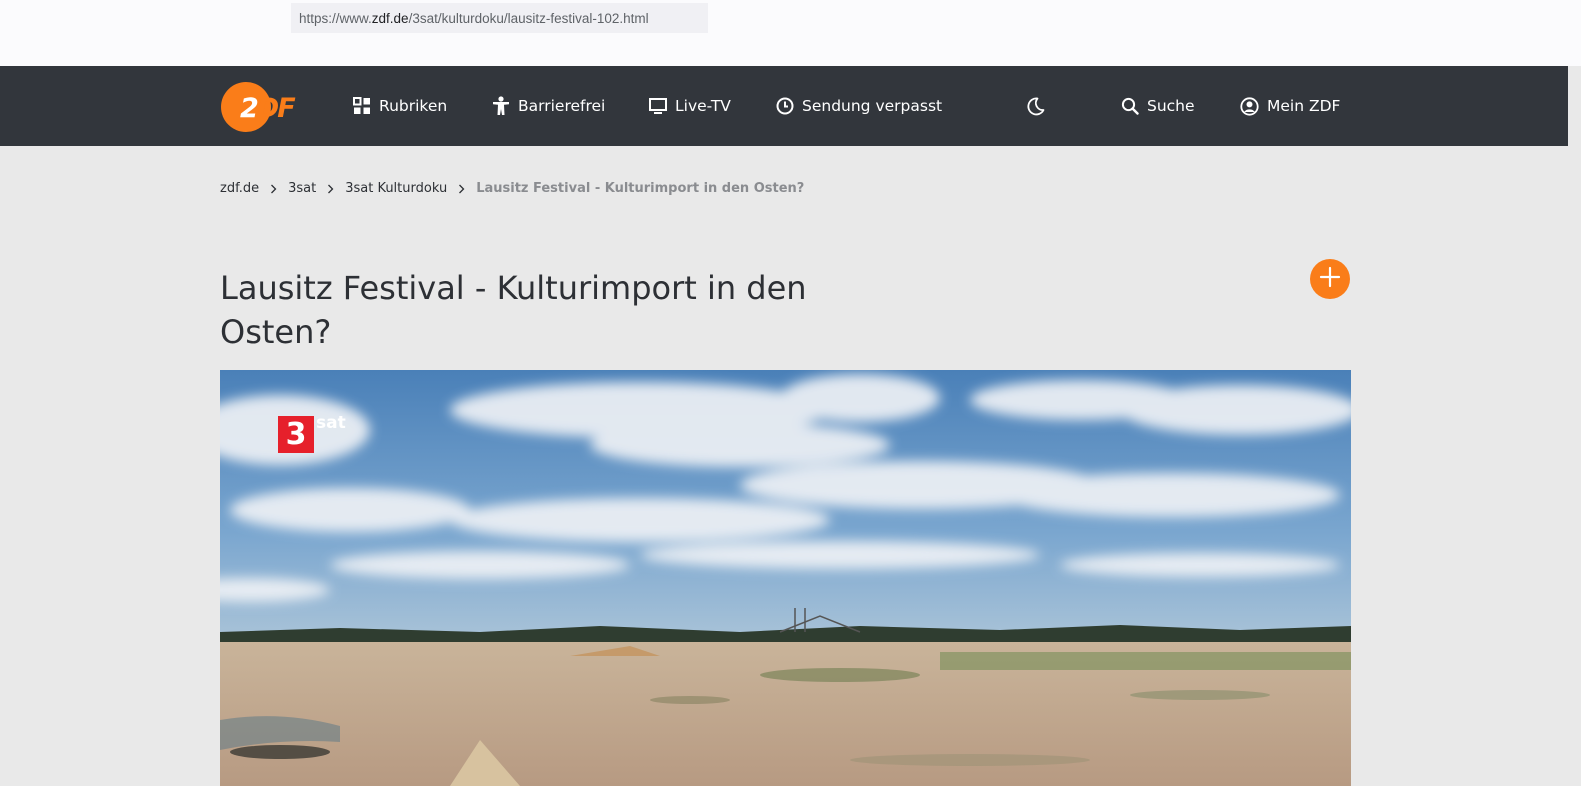 The image size is (1581, 786). I want to click on dark-mode-toggle, so click(1035, 106).